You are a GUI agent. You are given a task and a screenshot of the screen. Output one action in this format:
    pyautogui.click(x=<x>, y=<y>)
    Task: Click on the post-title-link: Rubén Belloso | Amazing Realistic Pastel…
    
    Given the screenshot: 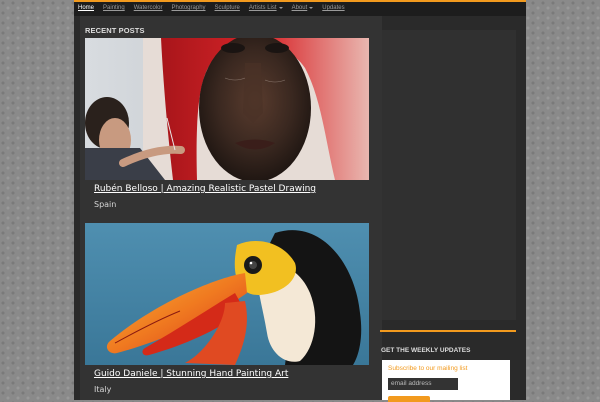 What is the action you would take?
    pyautogui.click(x=205, y=189)
    